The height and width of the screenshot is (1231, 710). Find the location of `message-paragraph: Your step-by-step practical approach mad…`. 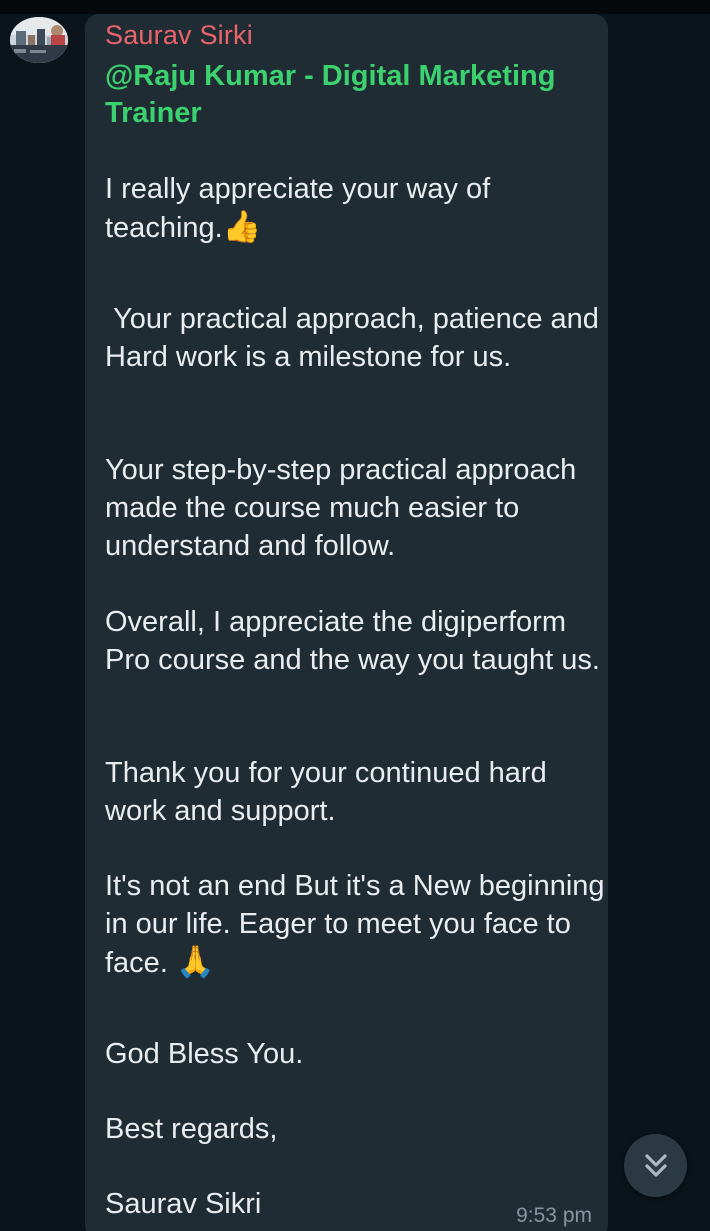

message-paragraph: Your step-by-step practical approach mad… is located at coordinates (345, 508).